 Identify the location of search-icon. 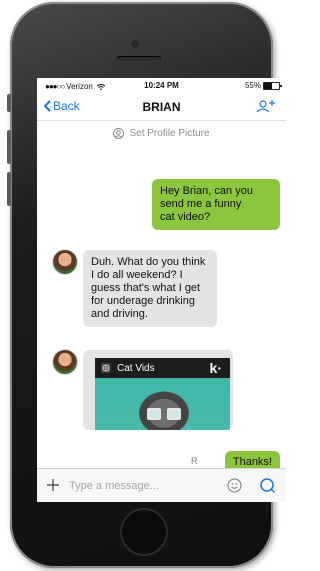
(267, 485).